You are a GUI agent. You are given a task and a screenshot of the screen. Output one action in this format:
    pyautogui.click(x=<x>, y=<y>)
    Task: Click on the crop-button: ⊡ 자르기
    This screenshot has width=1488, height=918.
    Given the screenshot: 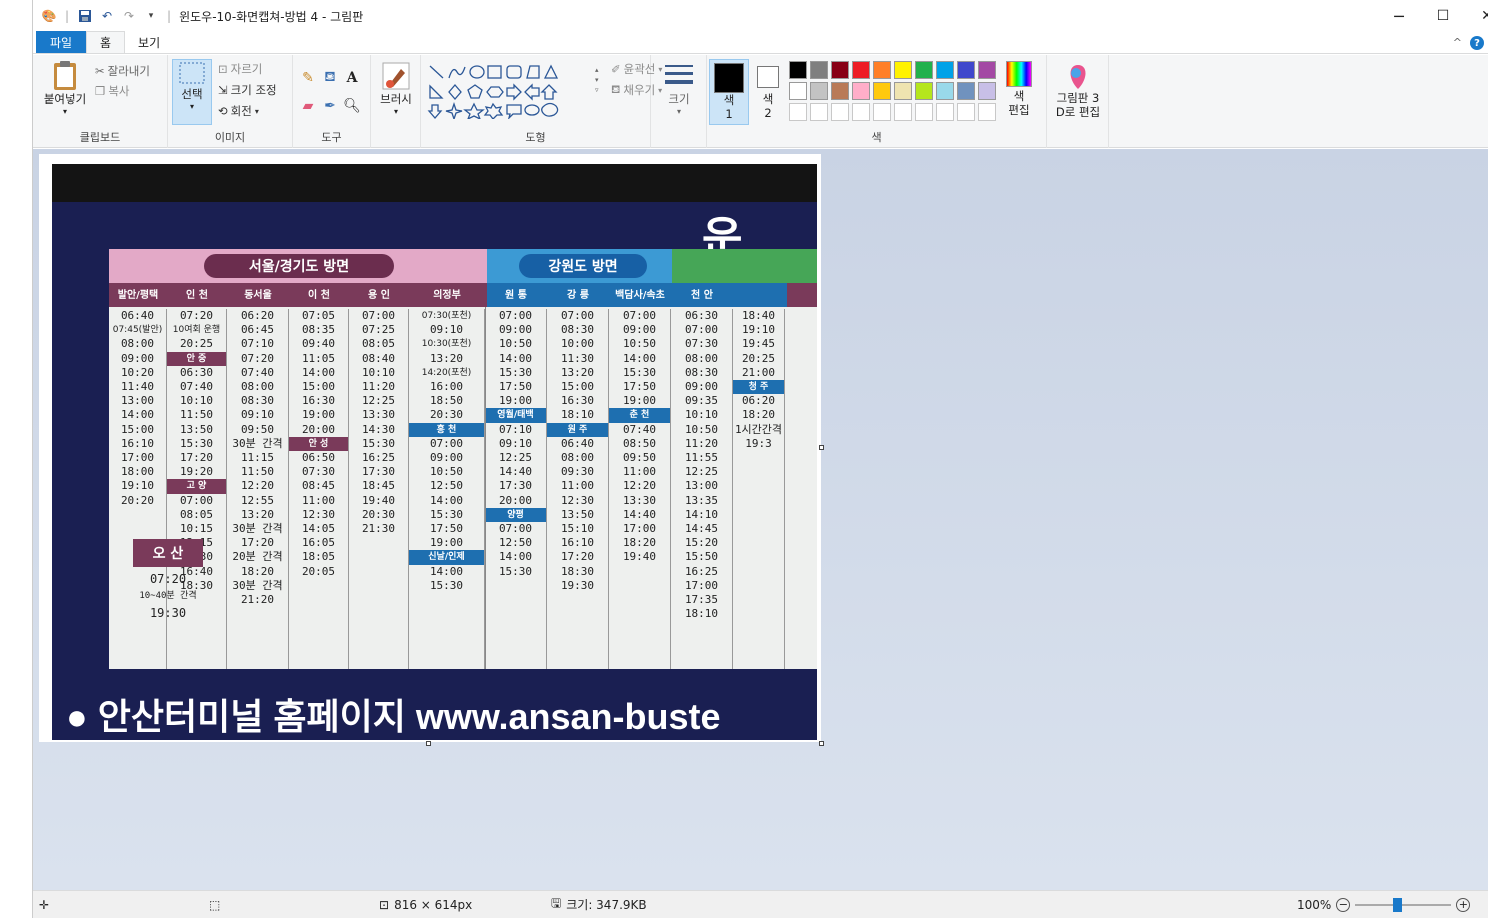 What is the action you would take?
    pyautogui.click(x=240, y=69)
    